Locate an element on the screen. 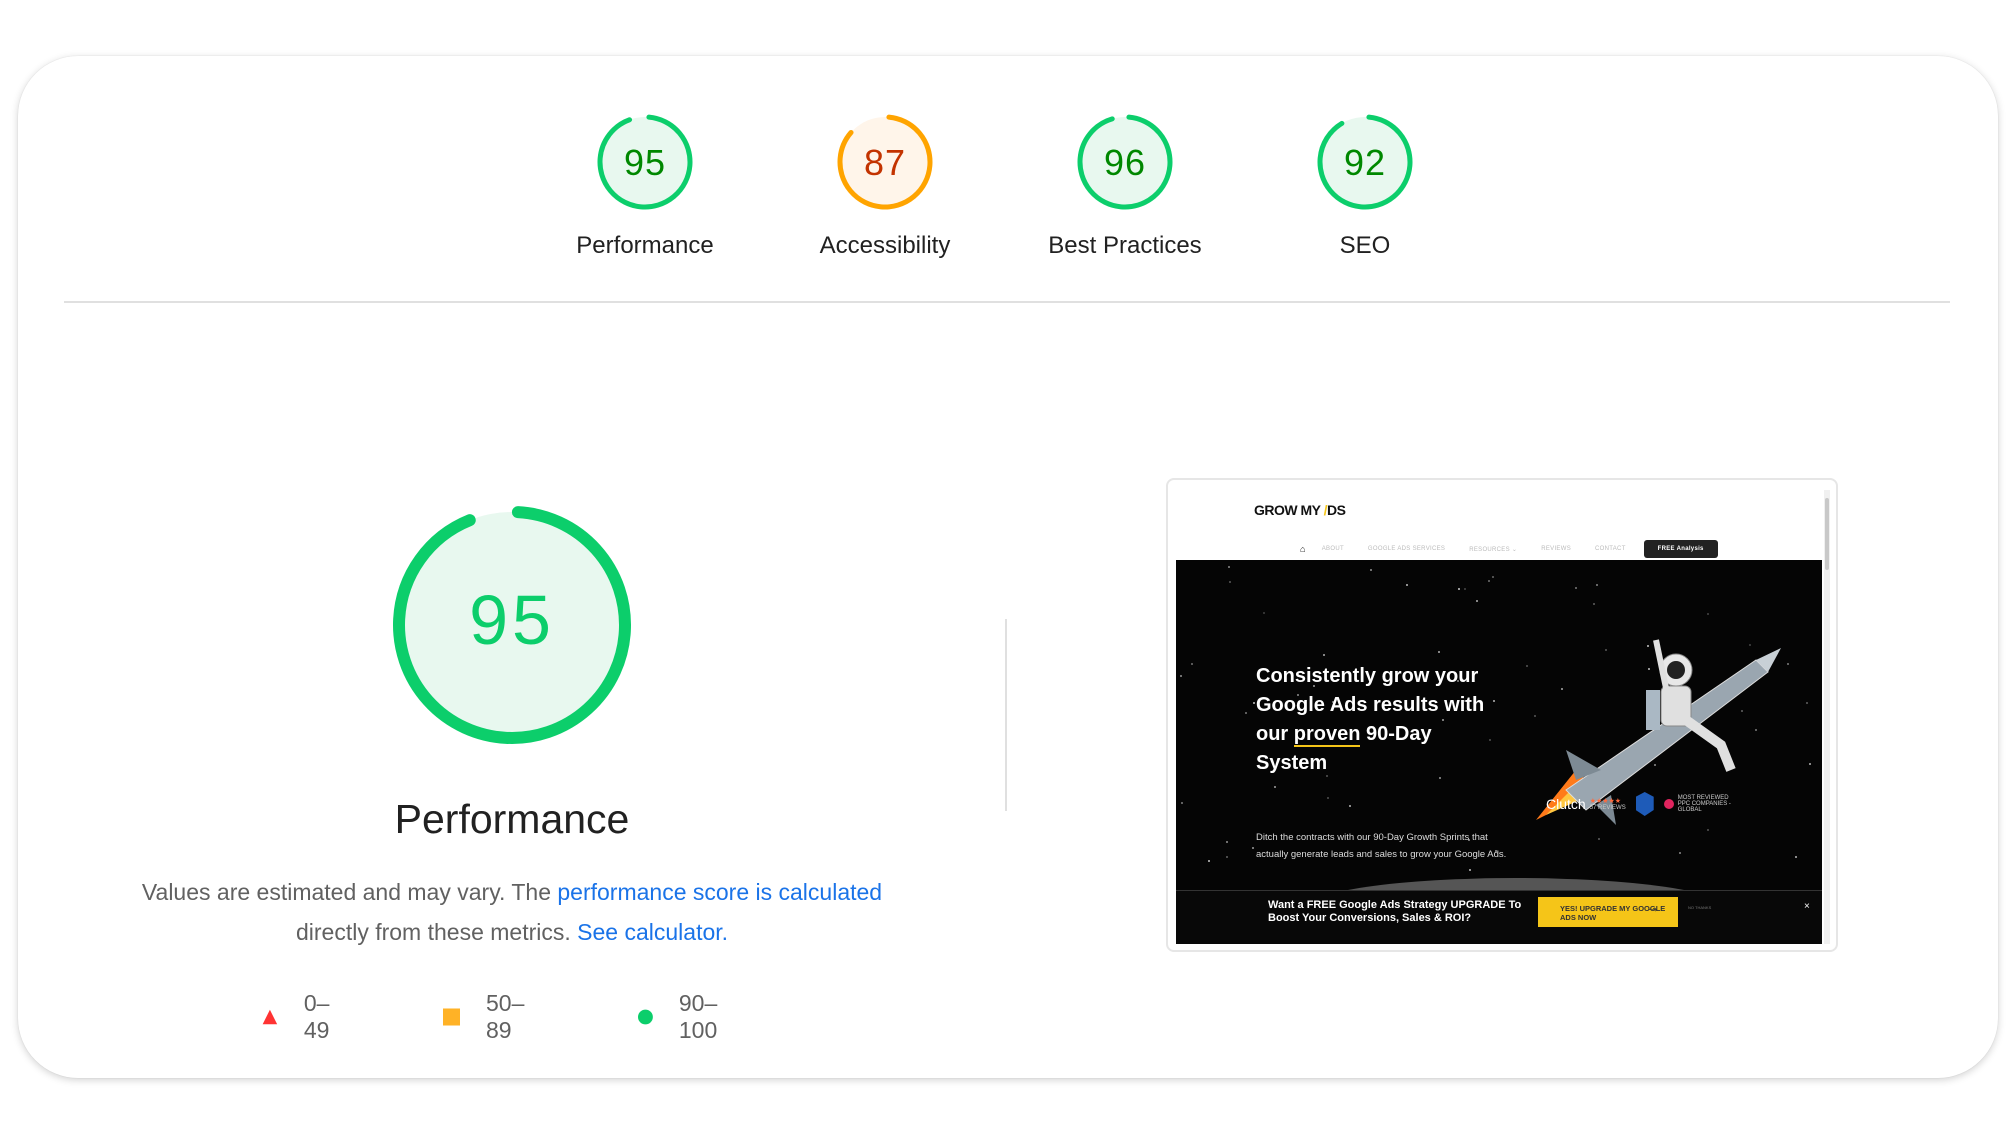 This screenshot has height=1134, width=2016. shield-badge-icon is located at coordinates (1644, 804).